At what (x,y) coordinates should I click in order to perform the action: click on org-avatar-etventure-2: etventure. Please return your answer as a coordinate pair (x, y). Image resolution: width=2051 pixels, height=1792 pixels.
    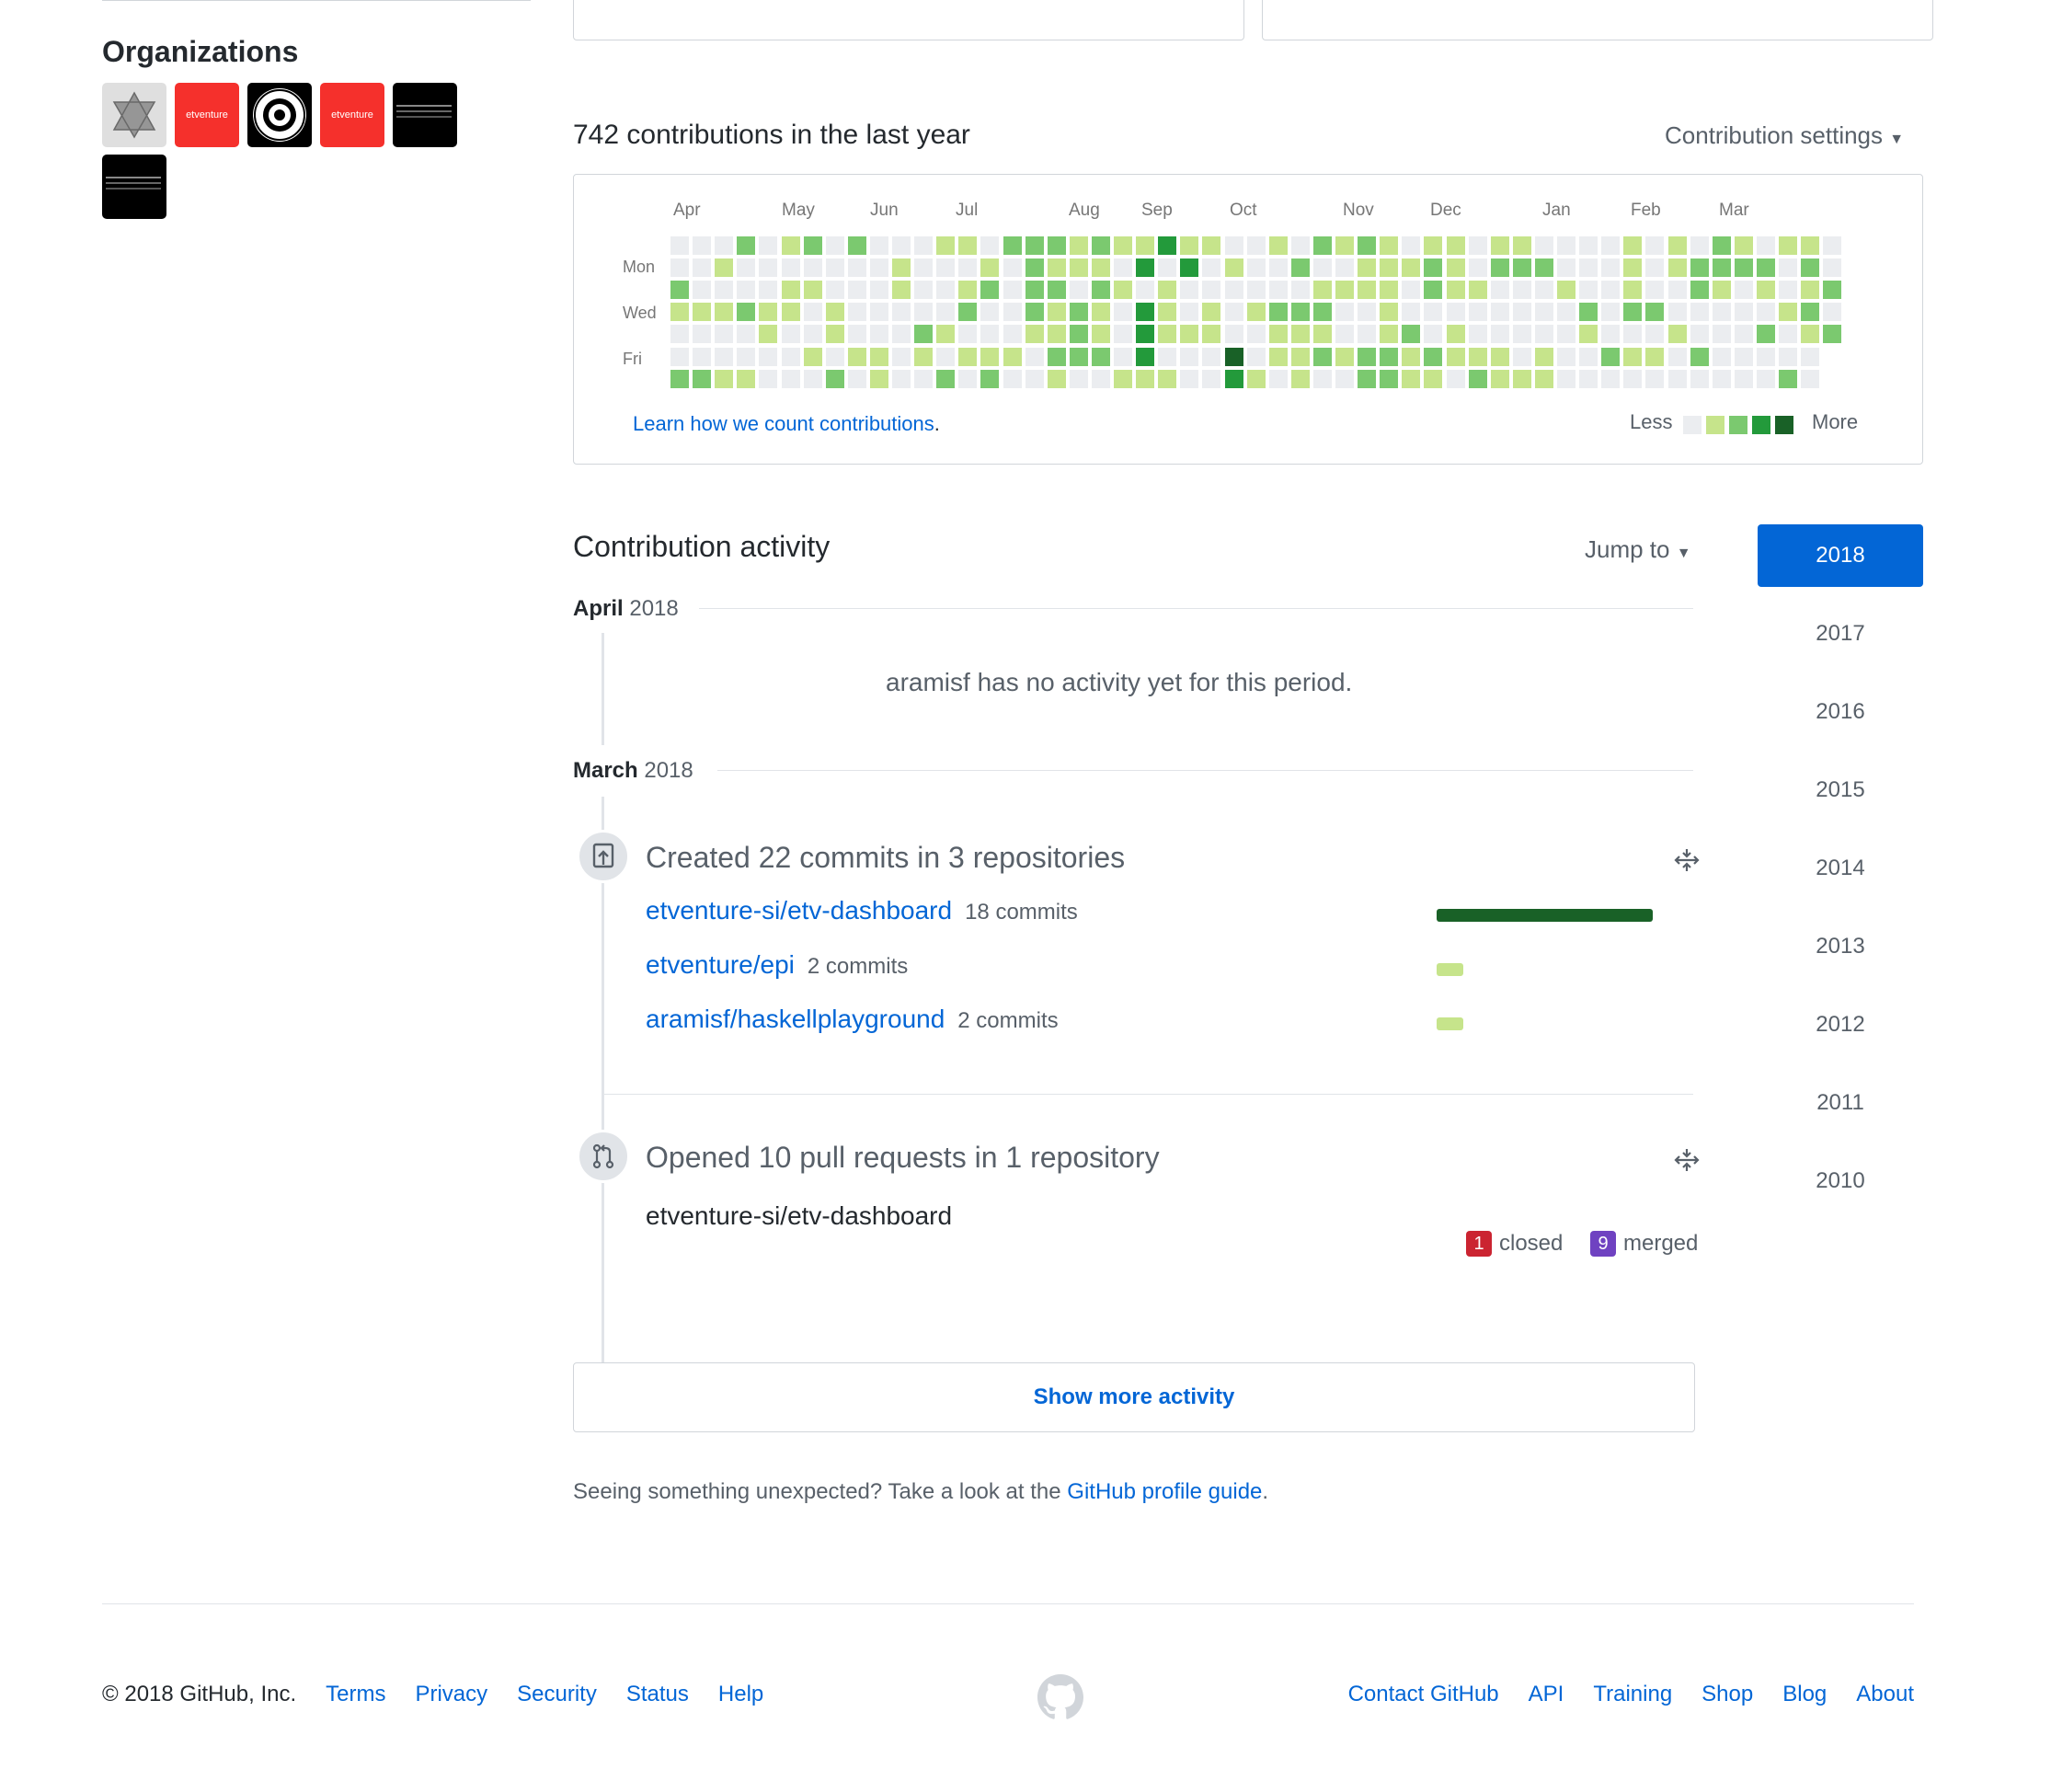
    Looking at the image, I should click on (352, 115).